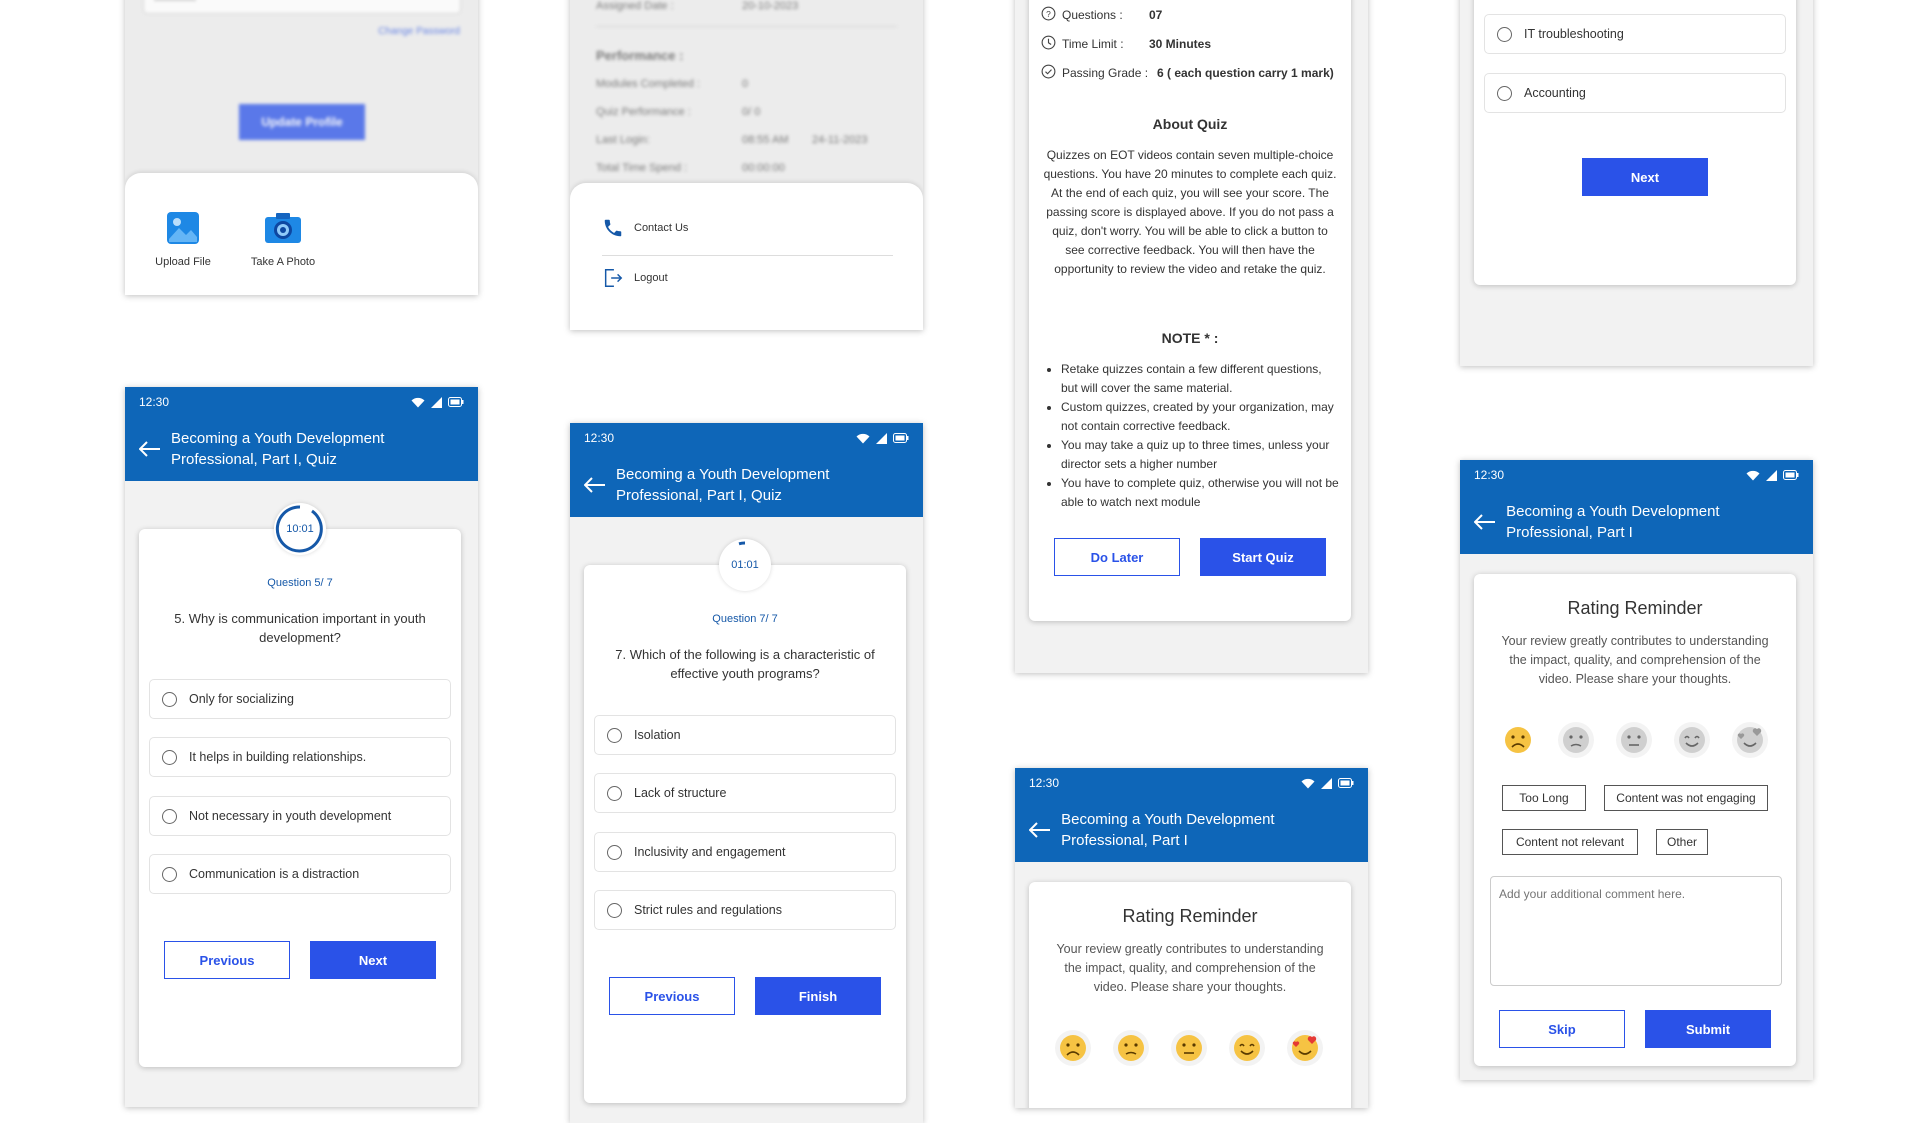 The image size is (1920, 1123). I want to click on feedback-chip: Too Long, so click(1544, 798).